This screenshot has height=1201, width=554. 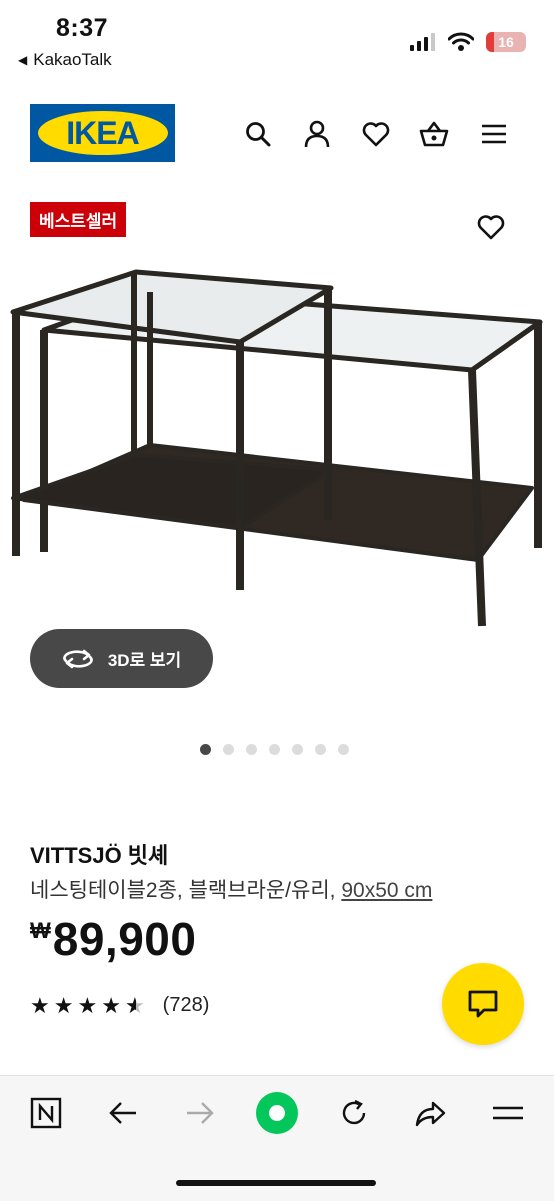 What do you see at coordinates (376, 134) in the screenshot?
I see `heart-icon` at bounding box center [376, 134].